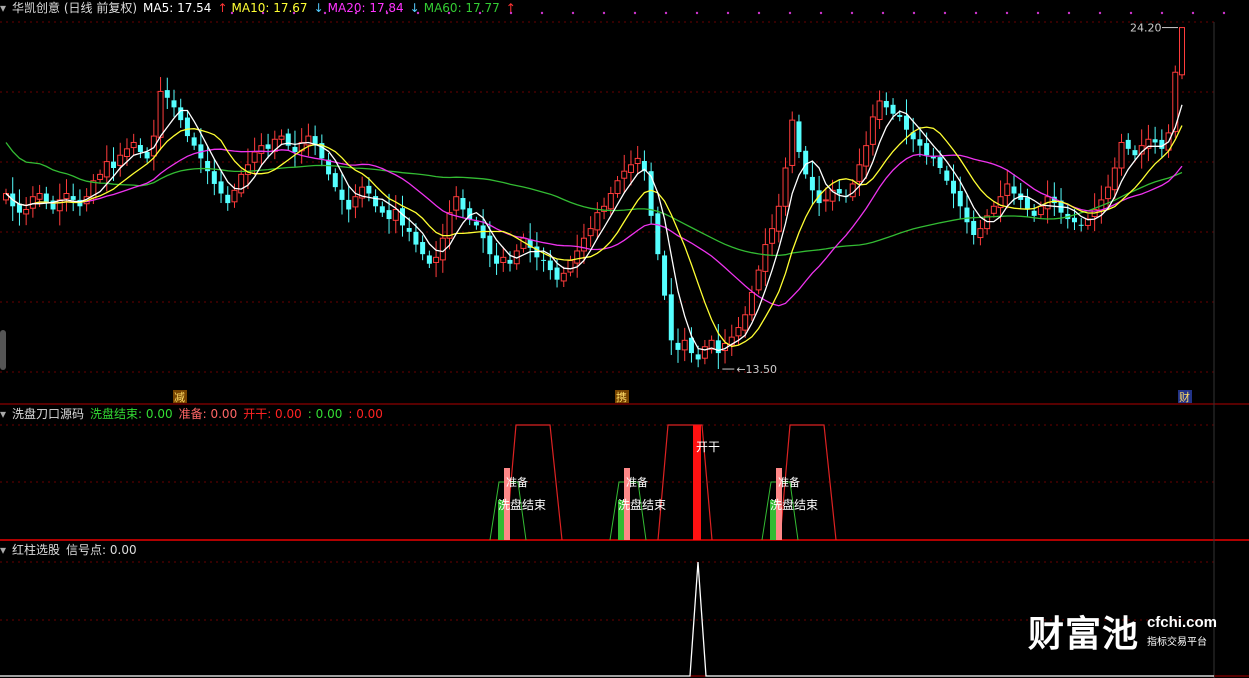 The height and width of the screenshot is (678, 1249). I want to click on sub2-panel-header: ▾ 红柱选股 信号点: 0.00, so click(71, 550).